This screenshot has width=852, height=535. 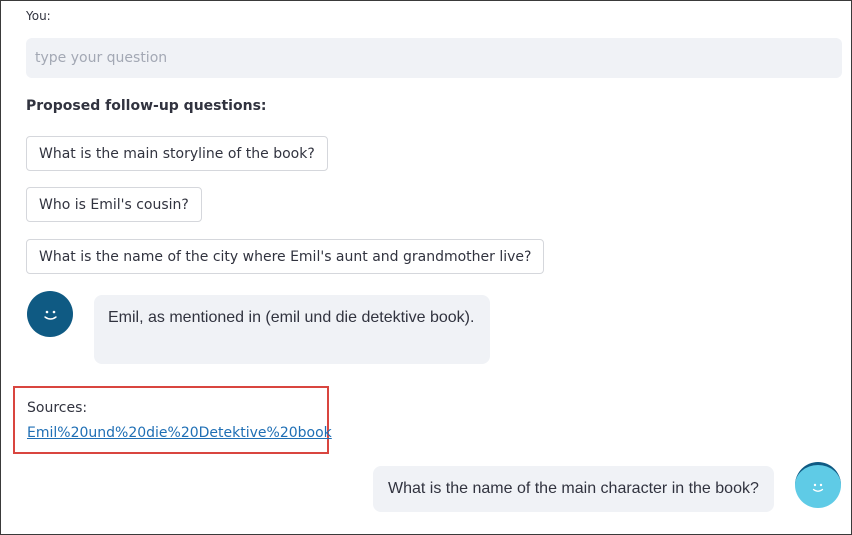 I want to click on source-link: Emil%20und%20die%20Detektive%20book, so click(x=179, y=433).